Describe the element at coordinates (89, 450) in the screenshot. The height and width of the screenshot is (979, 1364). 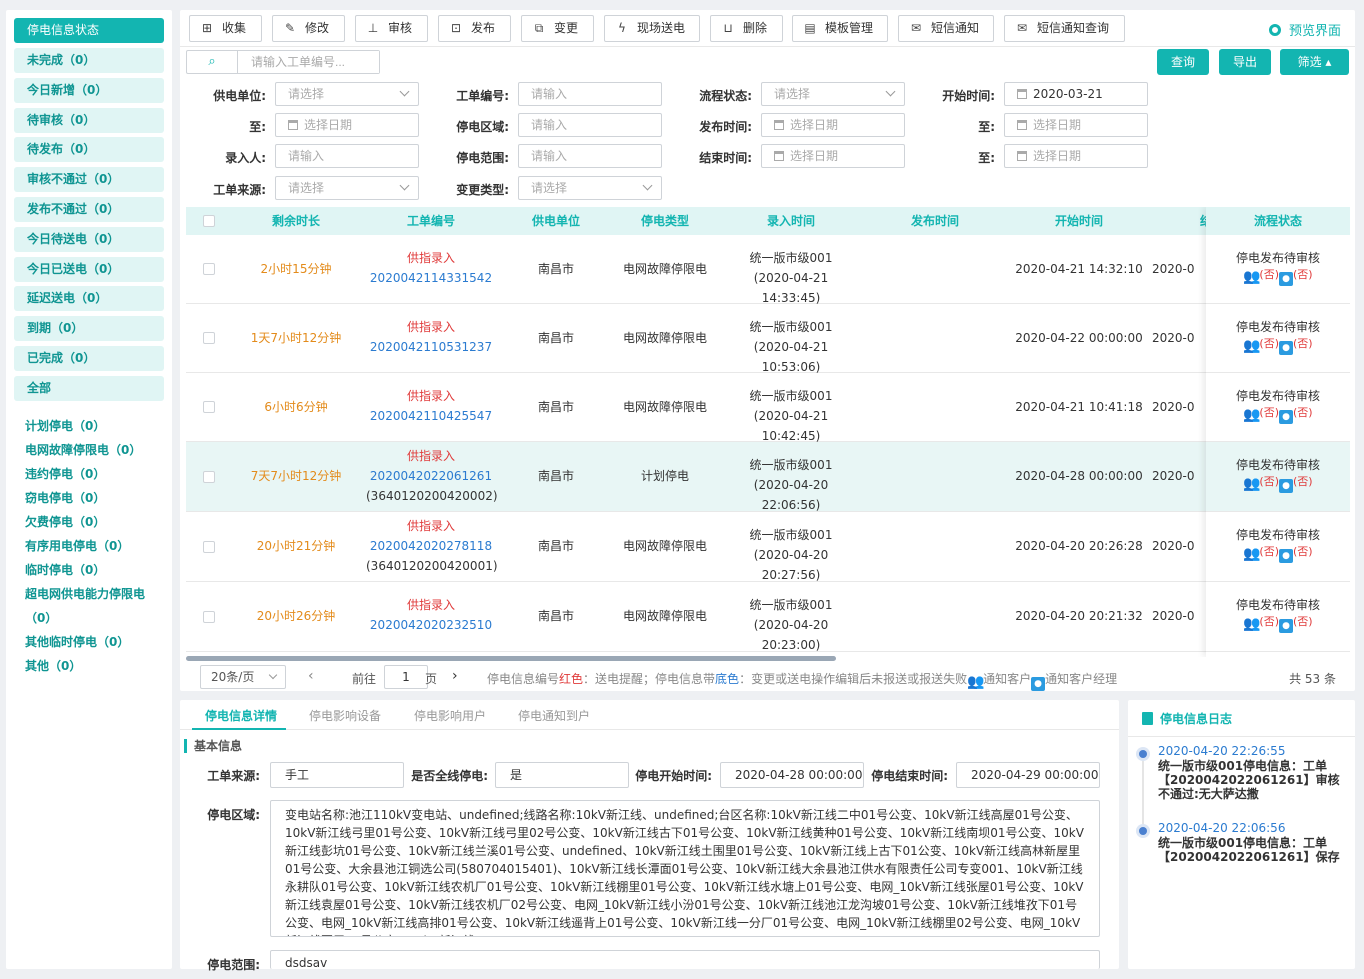
I see `sidebar-sub-grid-fault: 电网故障停限电（0）` at that location.